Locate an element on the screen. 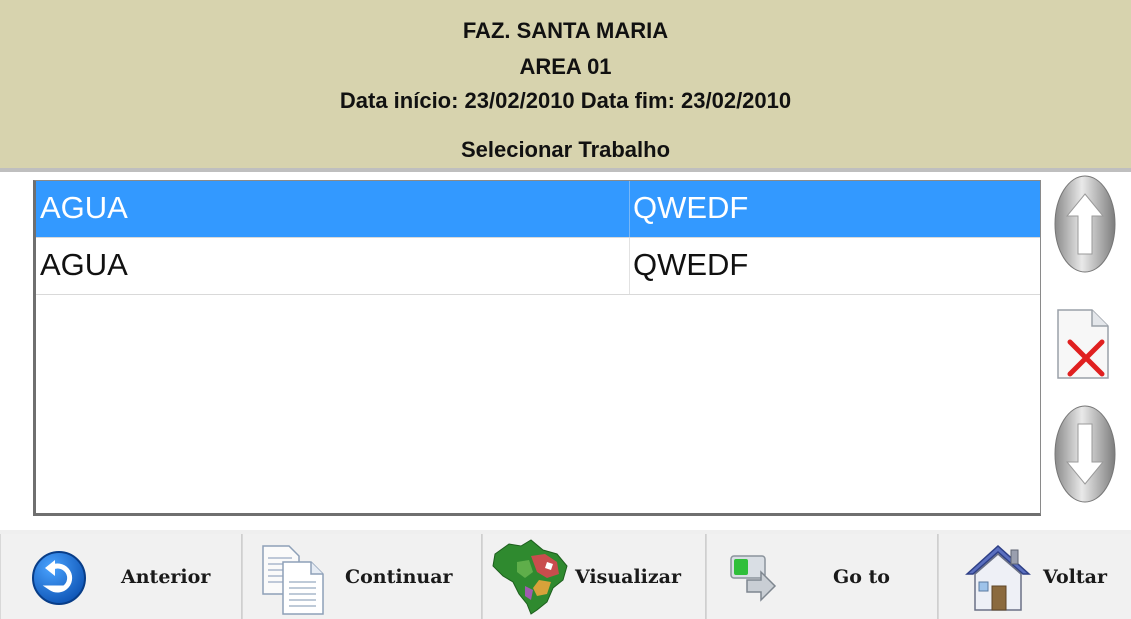 This screenshot has height=619, width=1131. continuar-button: Continuar is located at coordinates (362, 576).